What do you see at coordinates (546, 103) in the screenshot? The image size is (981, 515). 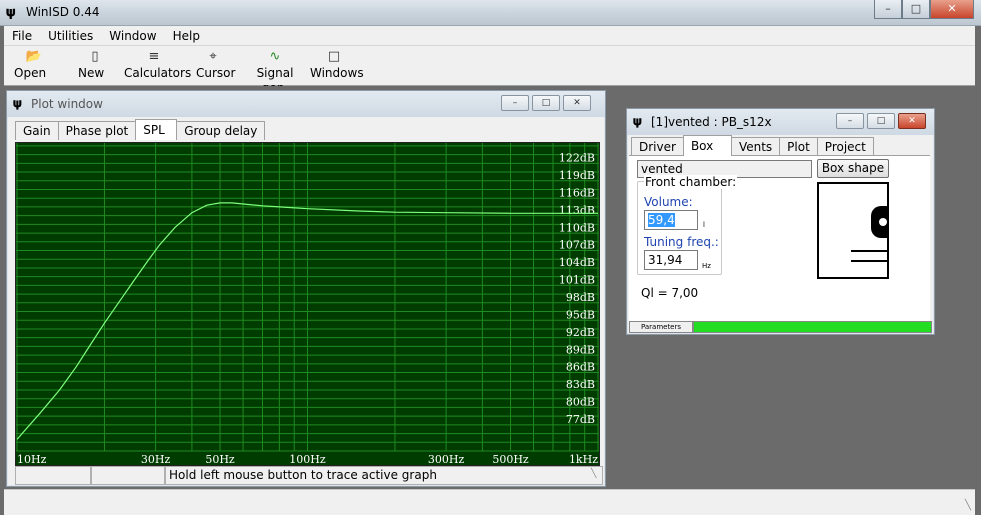 I see `plot-maximize-button: □` at bounding box center [546, 103].